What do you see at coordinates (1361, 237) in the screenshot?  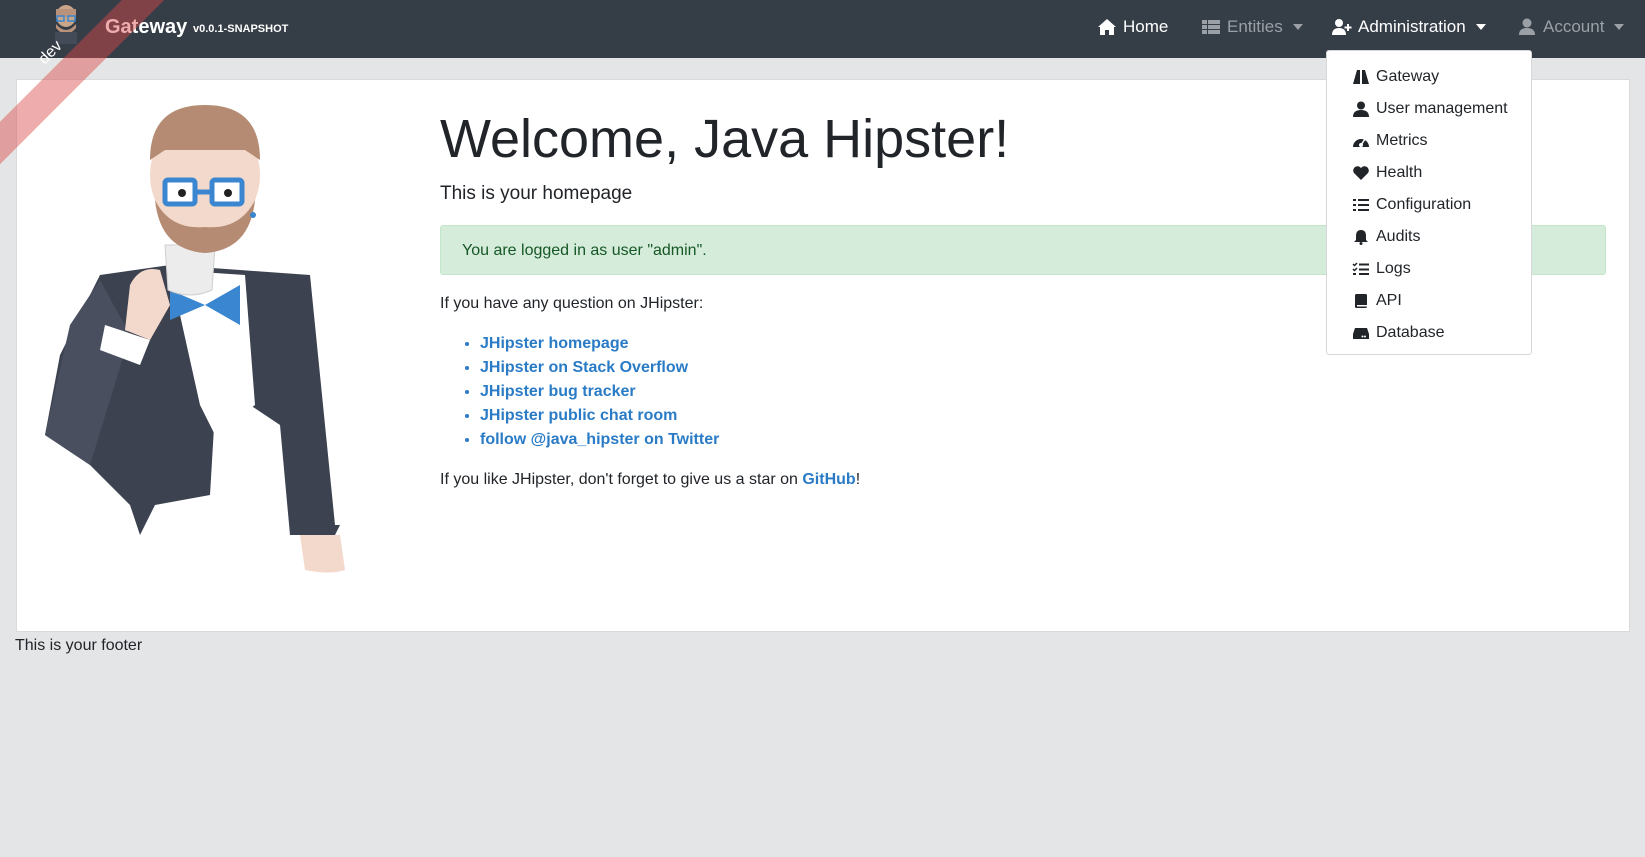 I see `bell-icon` at bounding box center [1361, 237].